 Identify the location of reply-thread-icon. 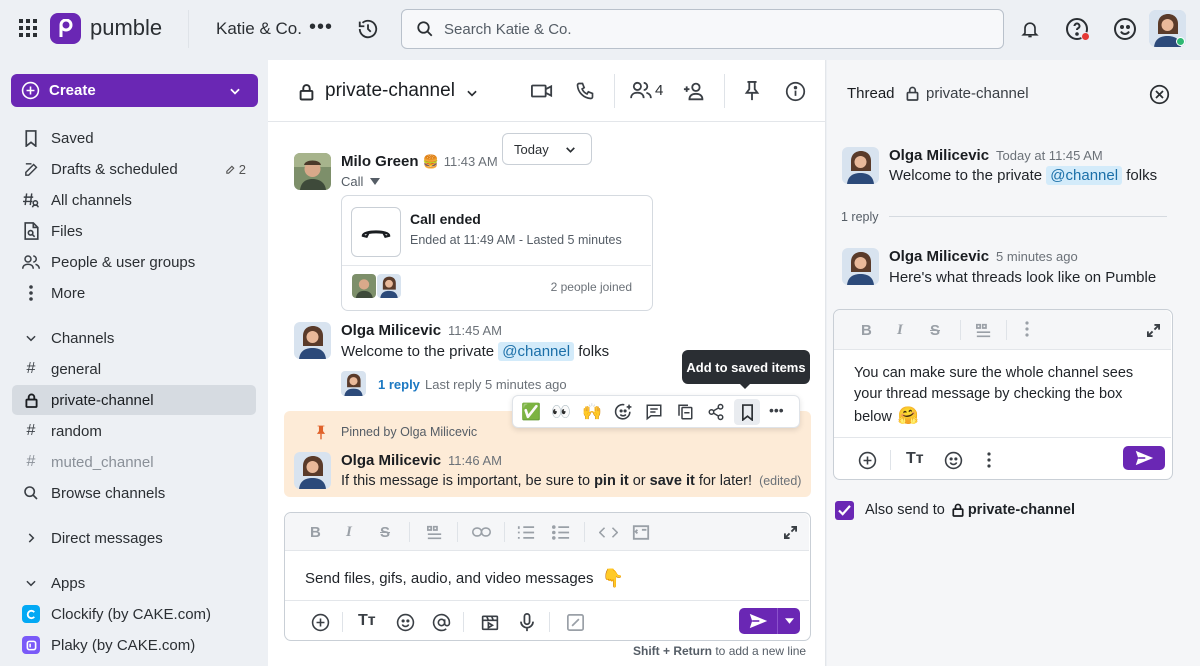
(654, 412).